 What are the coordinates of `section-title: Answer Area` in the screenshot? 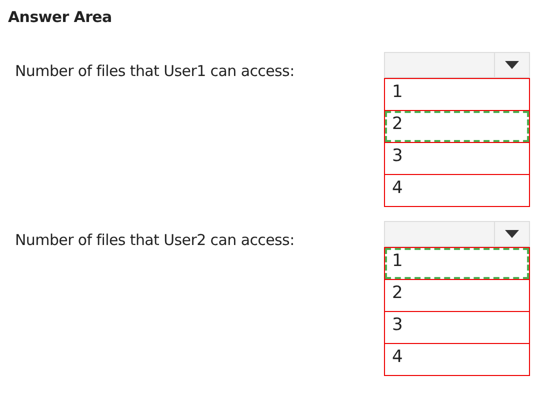 It's located at (60, 16).